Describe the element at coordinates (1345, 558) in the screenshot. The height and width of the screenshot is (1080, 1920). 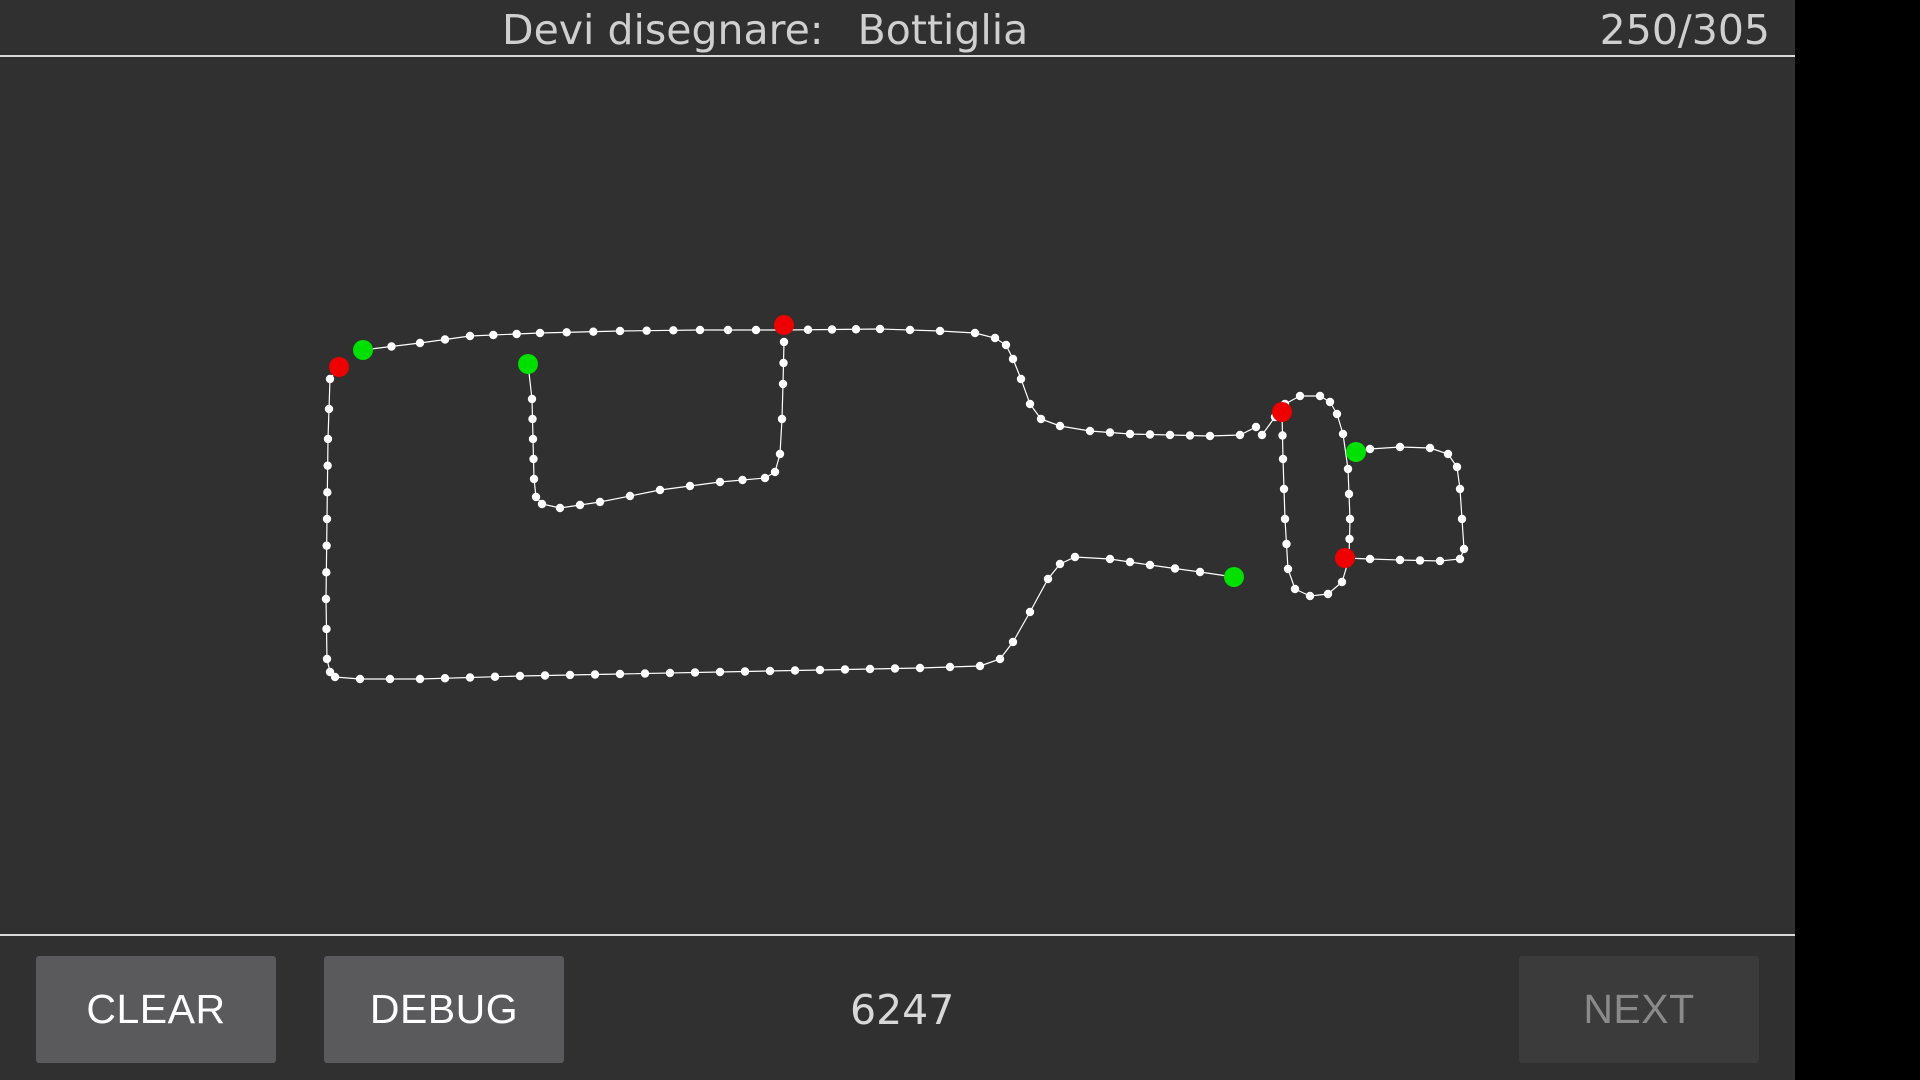
I see `stroke-end-marker` at that location.